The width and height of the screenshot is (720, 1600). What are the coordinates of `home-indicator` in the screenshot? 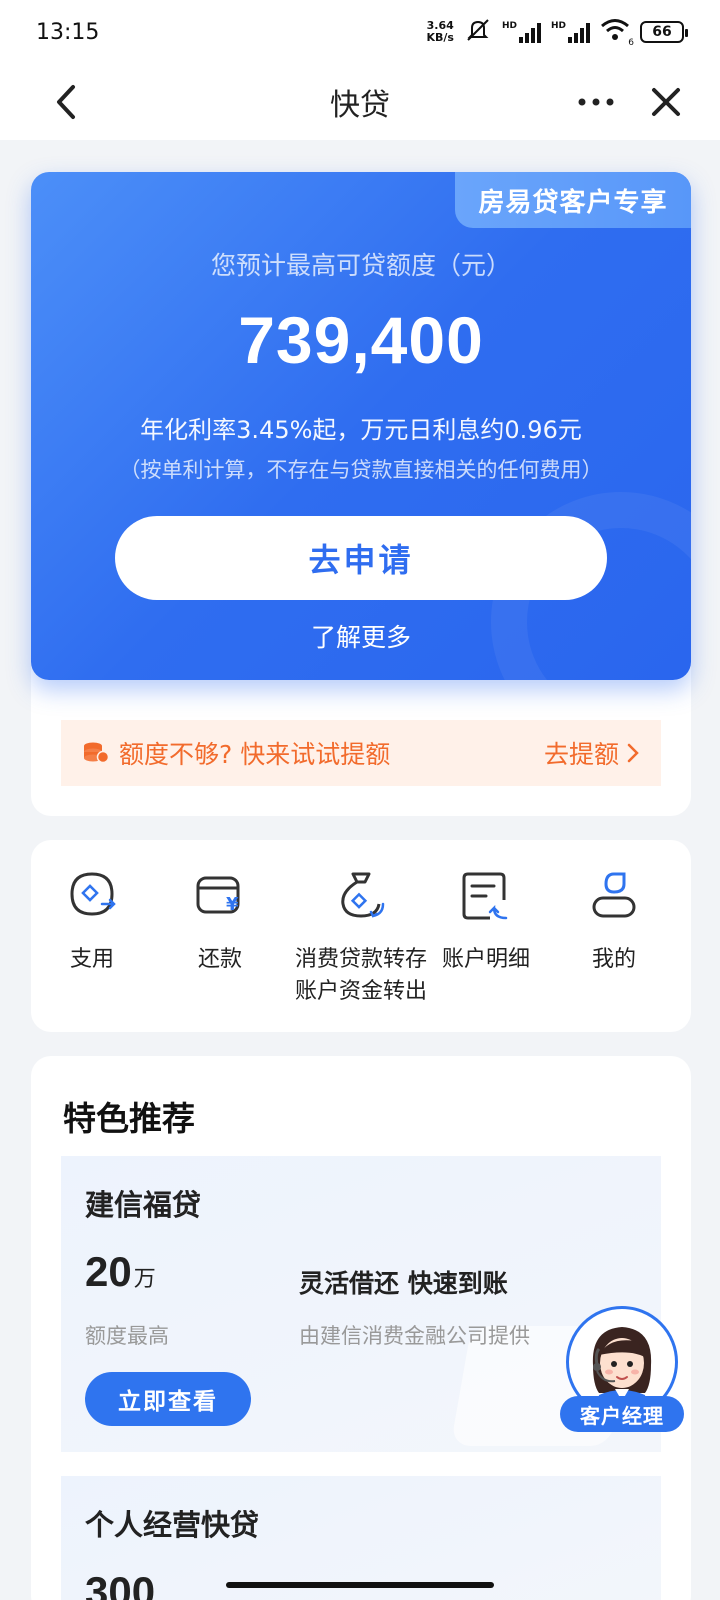 It's located at (360, 1585).